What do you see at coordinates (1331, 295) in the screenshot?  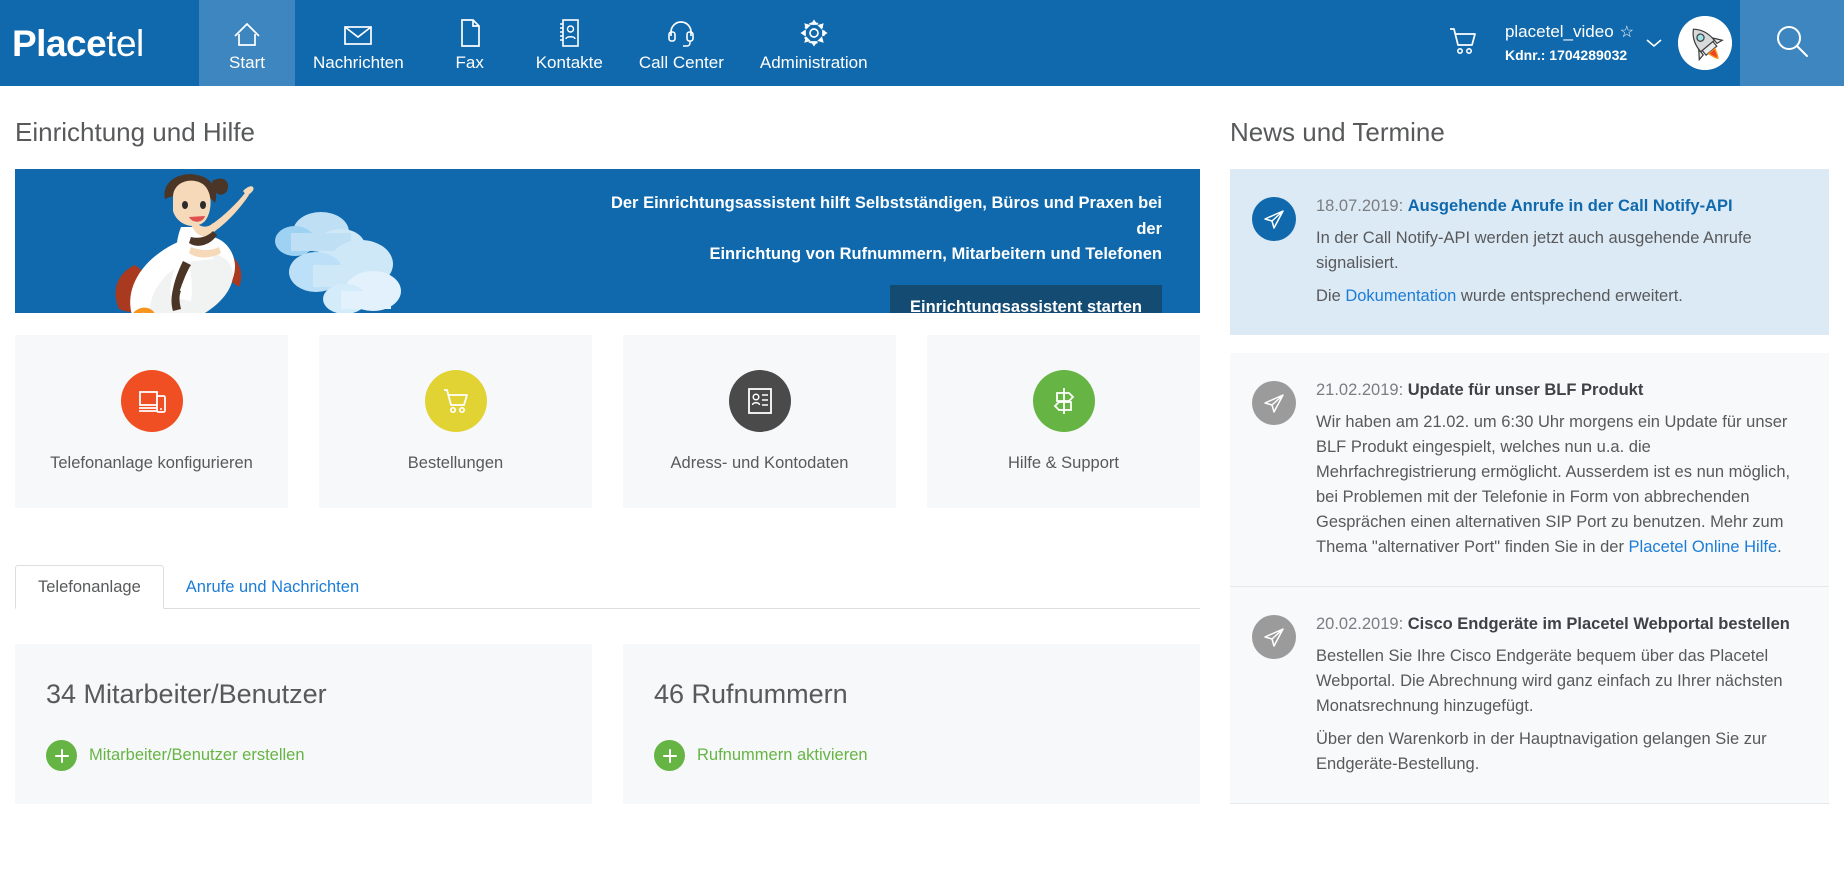 I see `news-text: Die` at bounding box center [1331, 295].